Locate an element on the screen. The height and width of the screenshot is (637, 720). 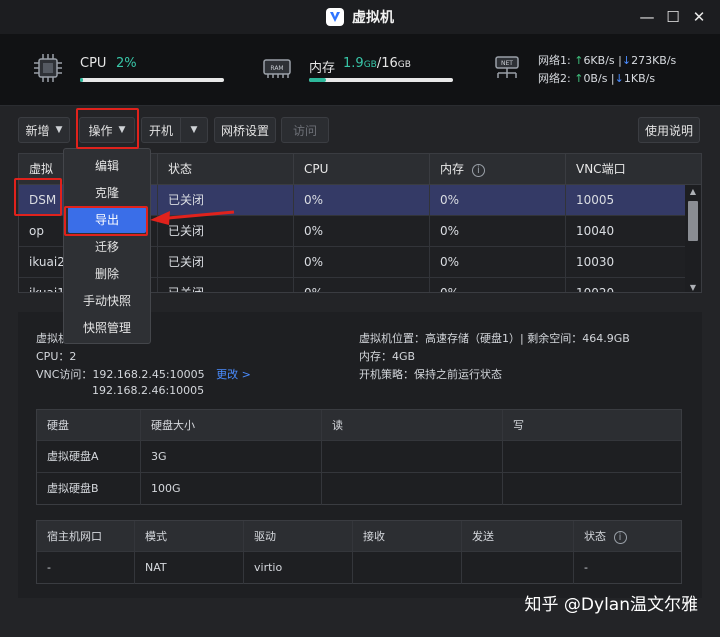
help-label: 使用说明 is located at coordinates (668, 130).